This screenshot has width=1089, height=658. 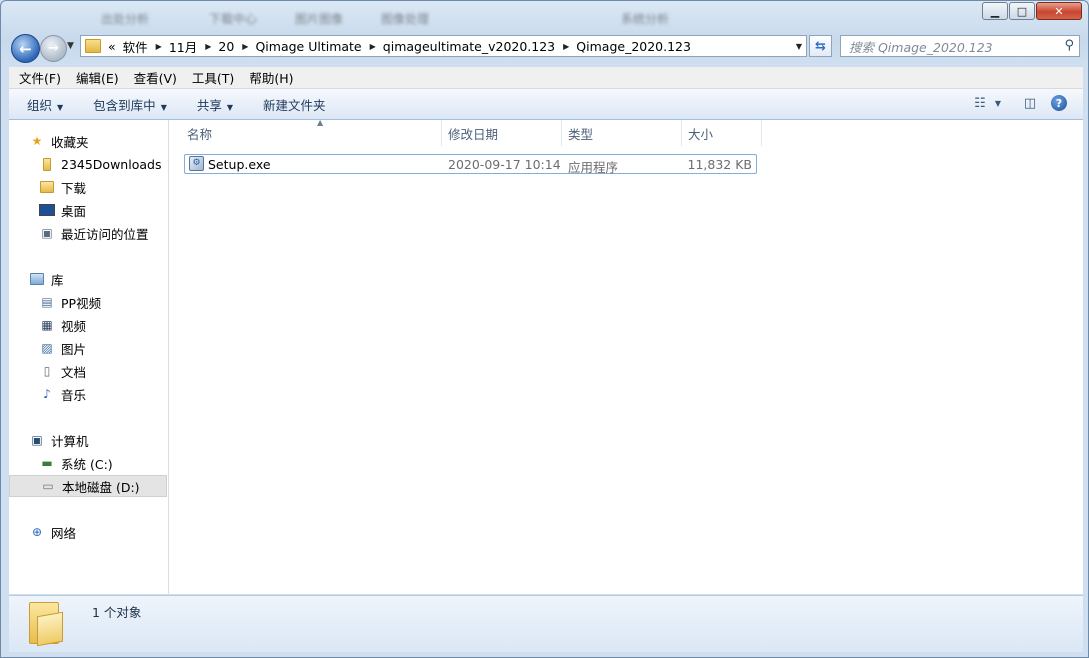 I want to click on help-icon: ?, so click(x=1059, y=103).